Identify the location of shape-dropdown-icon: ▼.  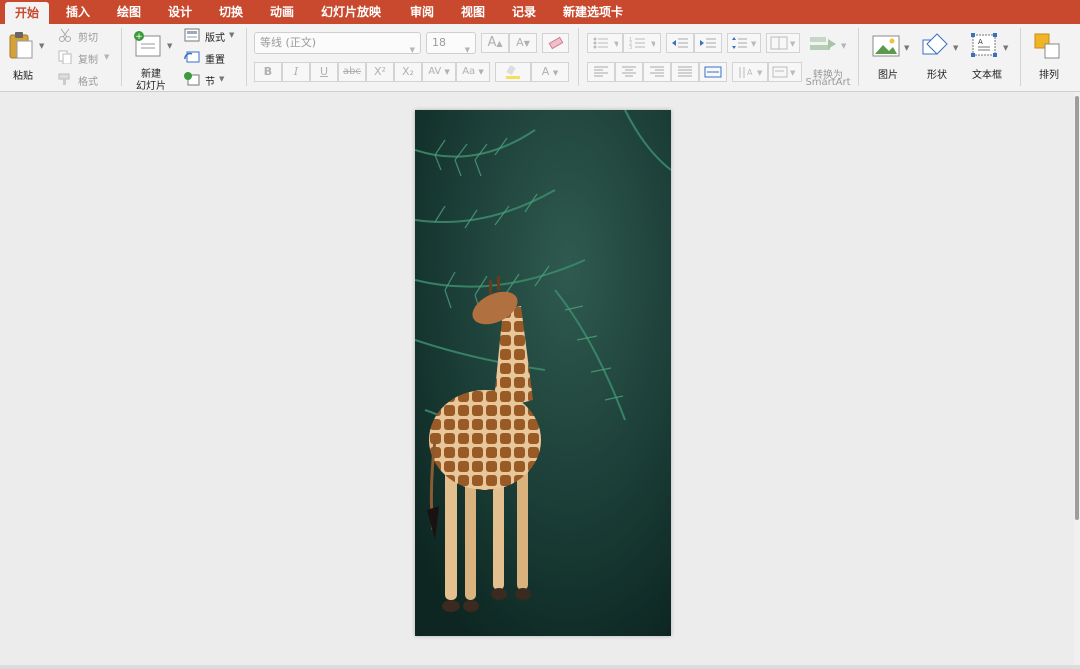
(955, 48).